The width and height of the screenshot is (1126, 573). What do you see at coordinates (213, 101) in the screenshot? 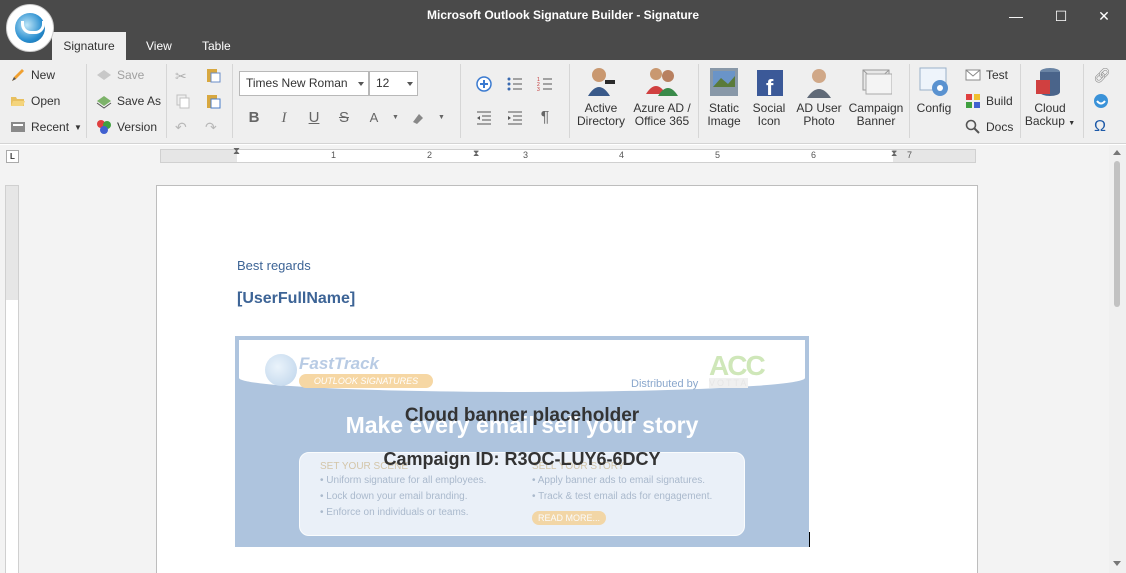
I see `paste-special-icon` at bounding box center [213, 101].